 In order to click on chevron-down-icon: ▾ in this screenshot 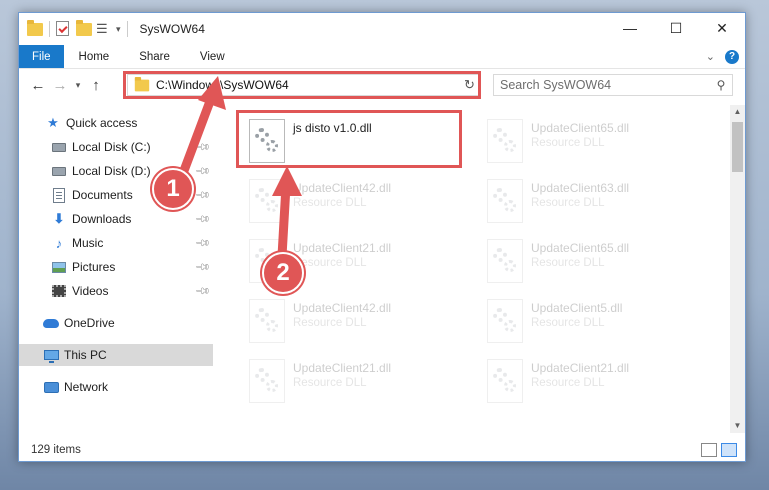, I will do `click(118, 29)`.